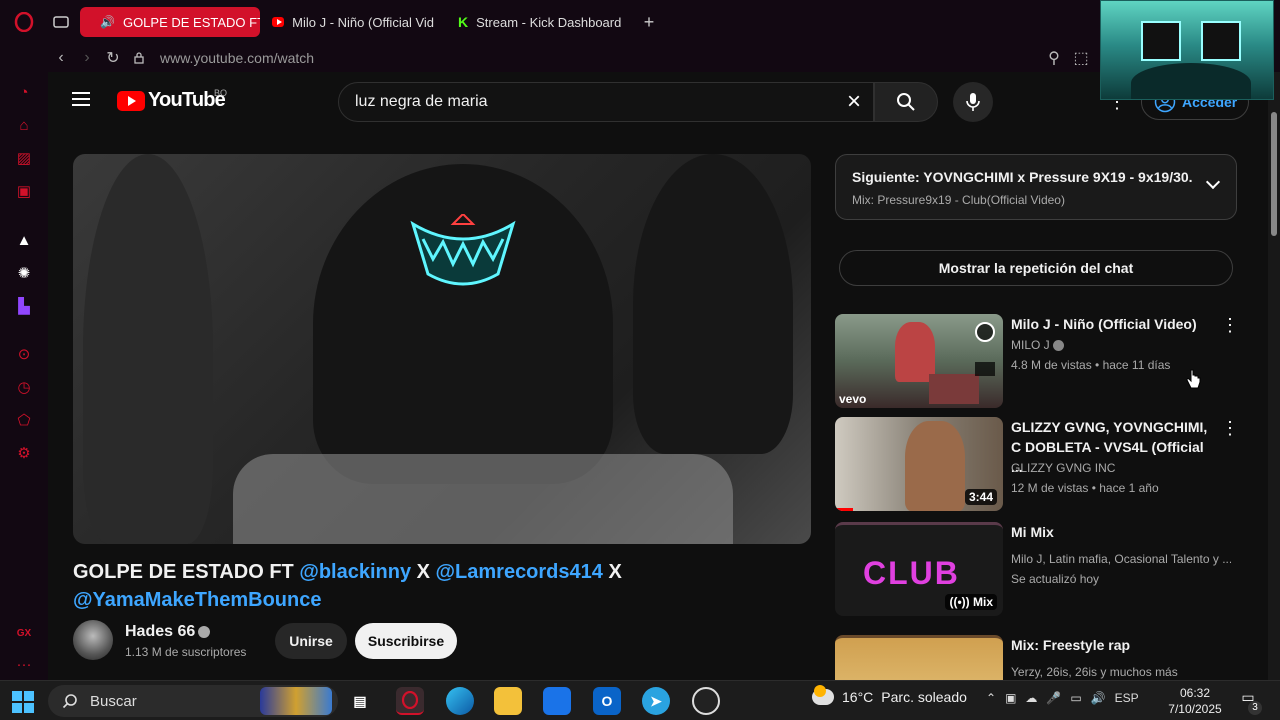 This screenshot has width=1280, height=720. Describe the element at coordinates (81, 99) in the screenshot. I see `menu-icon` at that location.